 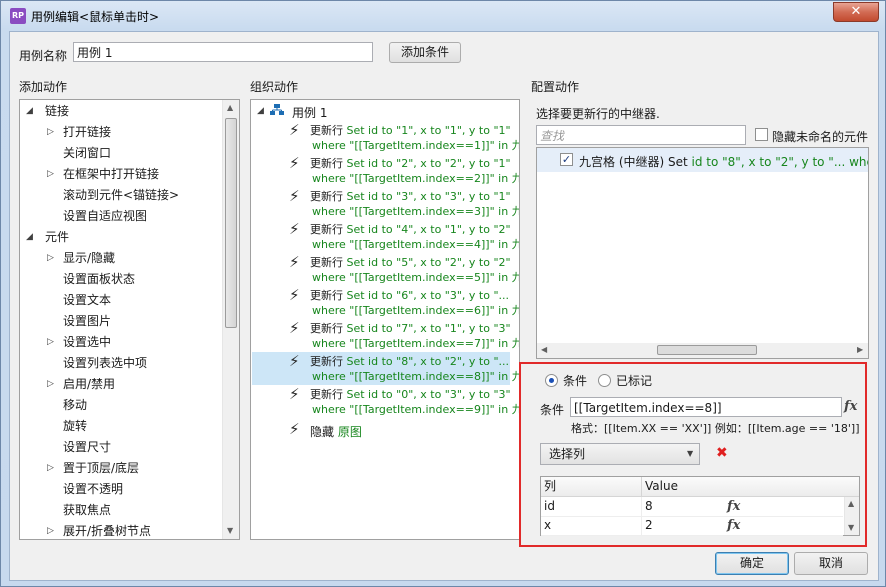 What do you see at coordinates (87, 300) in the screenshot?
I see `add-action-label: 设置文本` at bounding box center [87, 300].